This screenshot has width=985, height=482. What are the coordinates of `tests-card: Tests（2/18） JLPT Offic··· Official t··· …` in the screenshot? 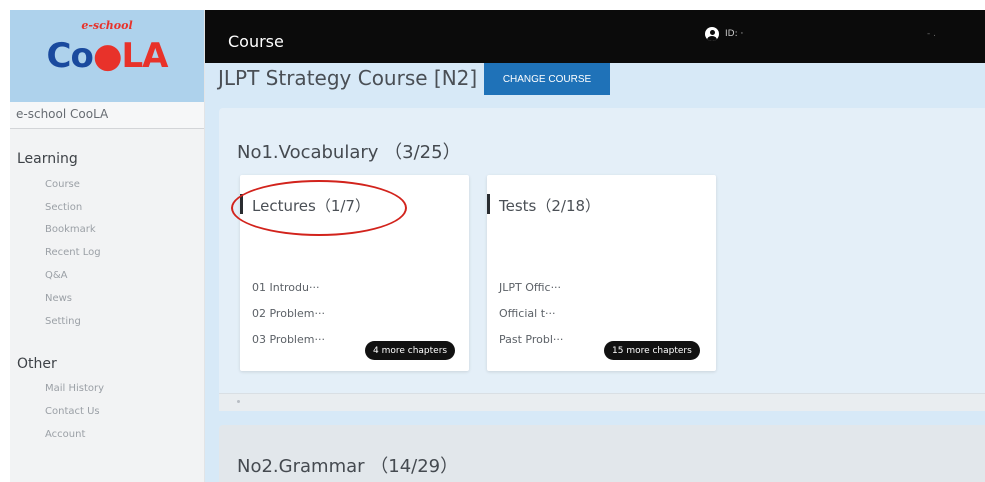 It's located at (601, 273).